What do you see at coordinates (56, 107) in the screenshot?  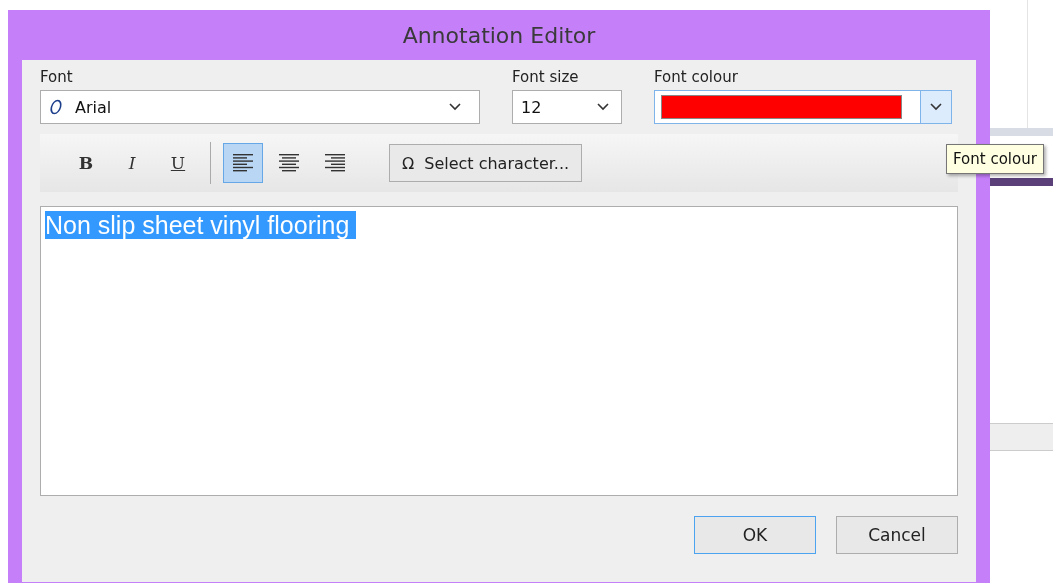 I see `font-type-icon` at bounding box center [56, 107].